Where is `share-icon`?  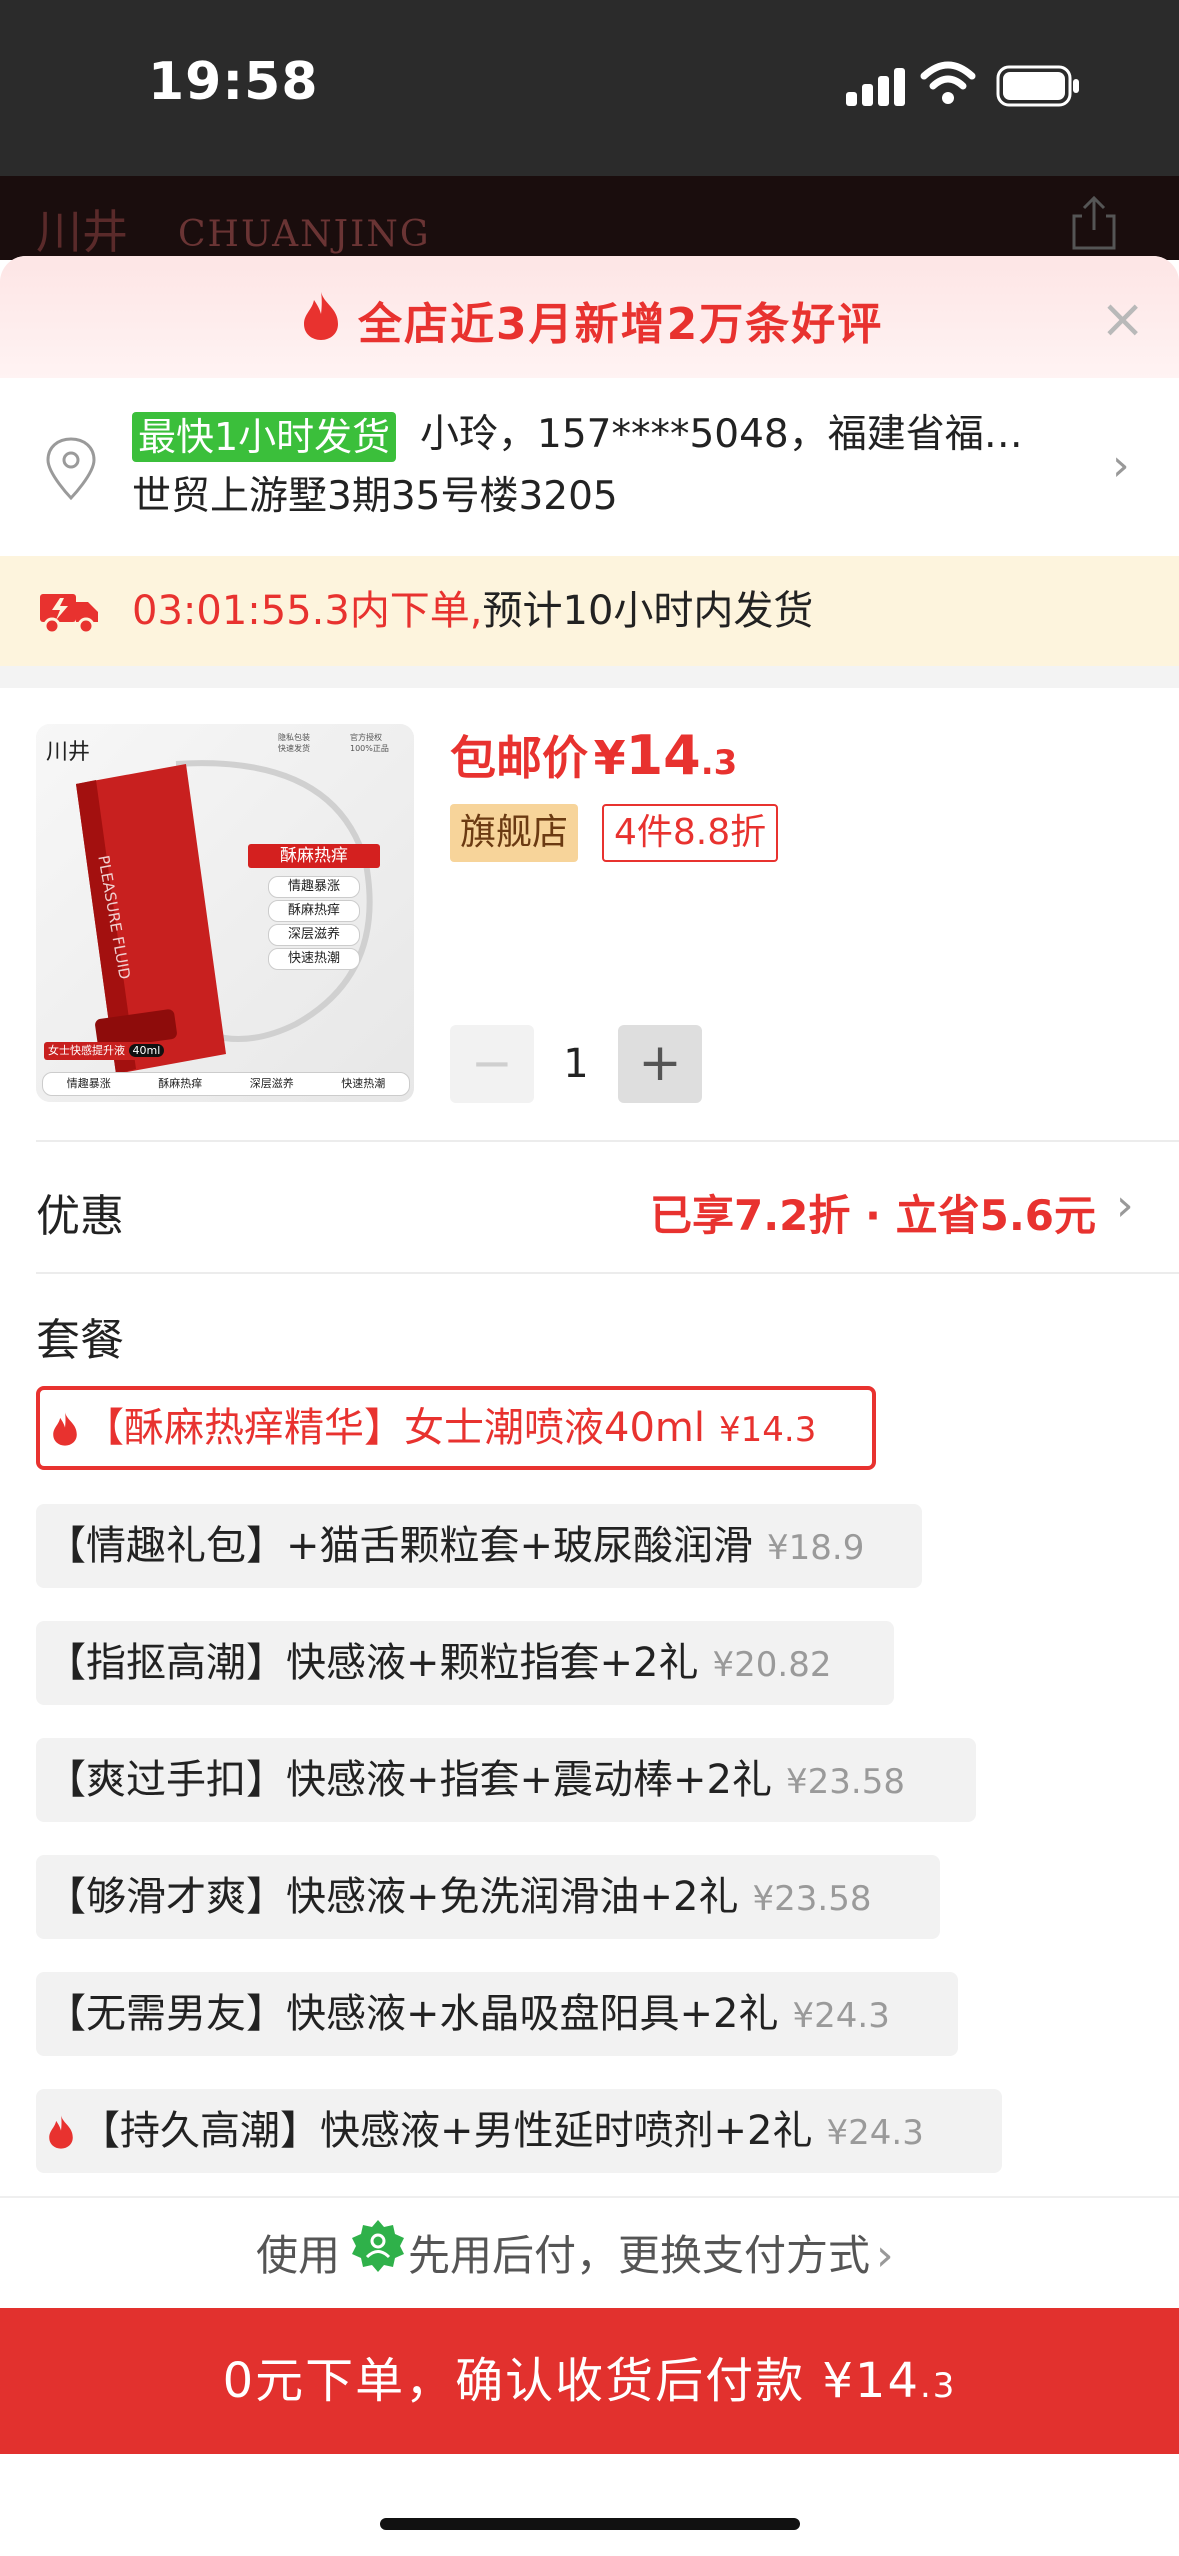 share-icon is located at coordinates (1094, 222).